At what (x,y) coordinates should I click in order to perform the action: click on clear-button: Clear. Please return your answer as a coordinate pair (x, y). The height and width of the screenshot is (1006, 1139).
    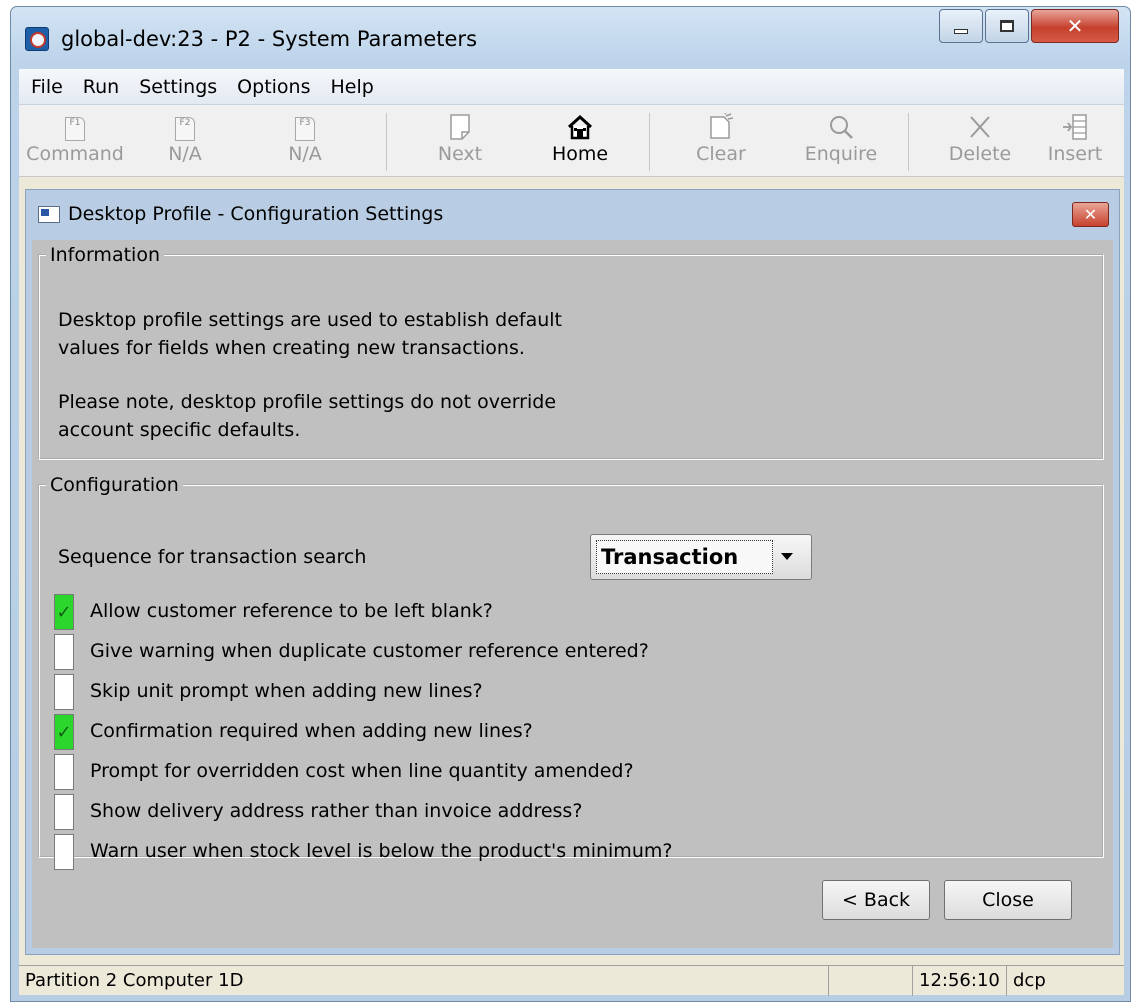
    Looking at the image, I should click on (721, 138).